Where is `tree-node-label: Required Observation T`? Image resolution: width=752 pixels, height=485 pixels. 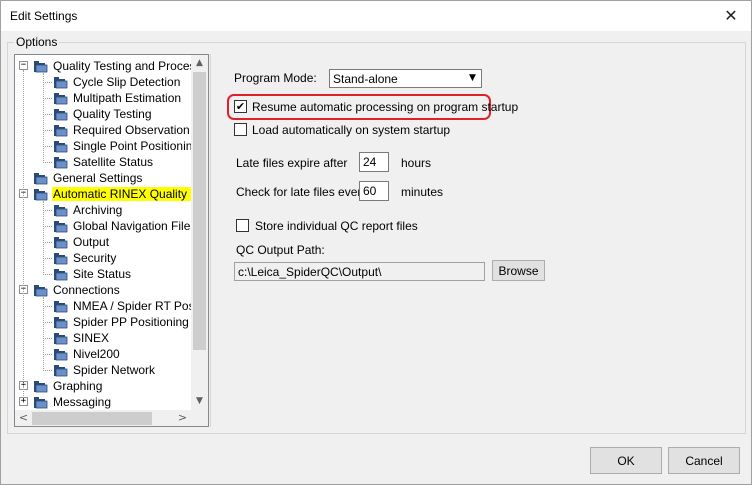
tree-node-label: Required Observation T is located at coordinates (132, 130).